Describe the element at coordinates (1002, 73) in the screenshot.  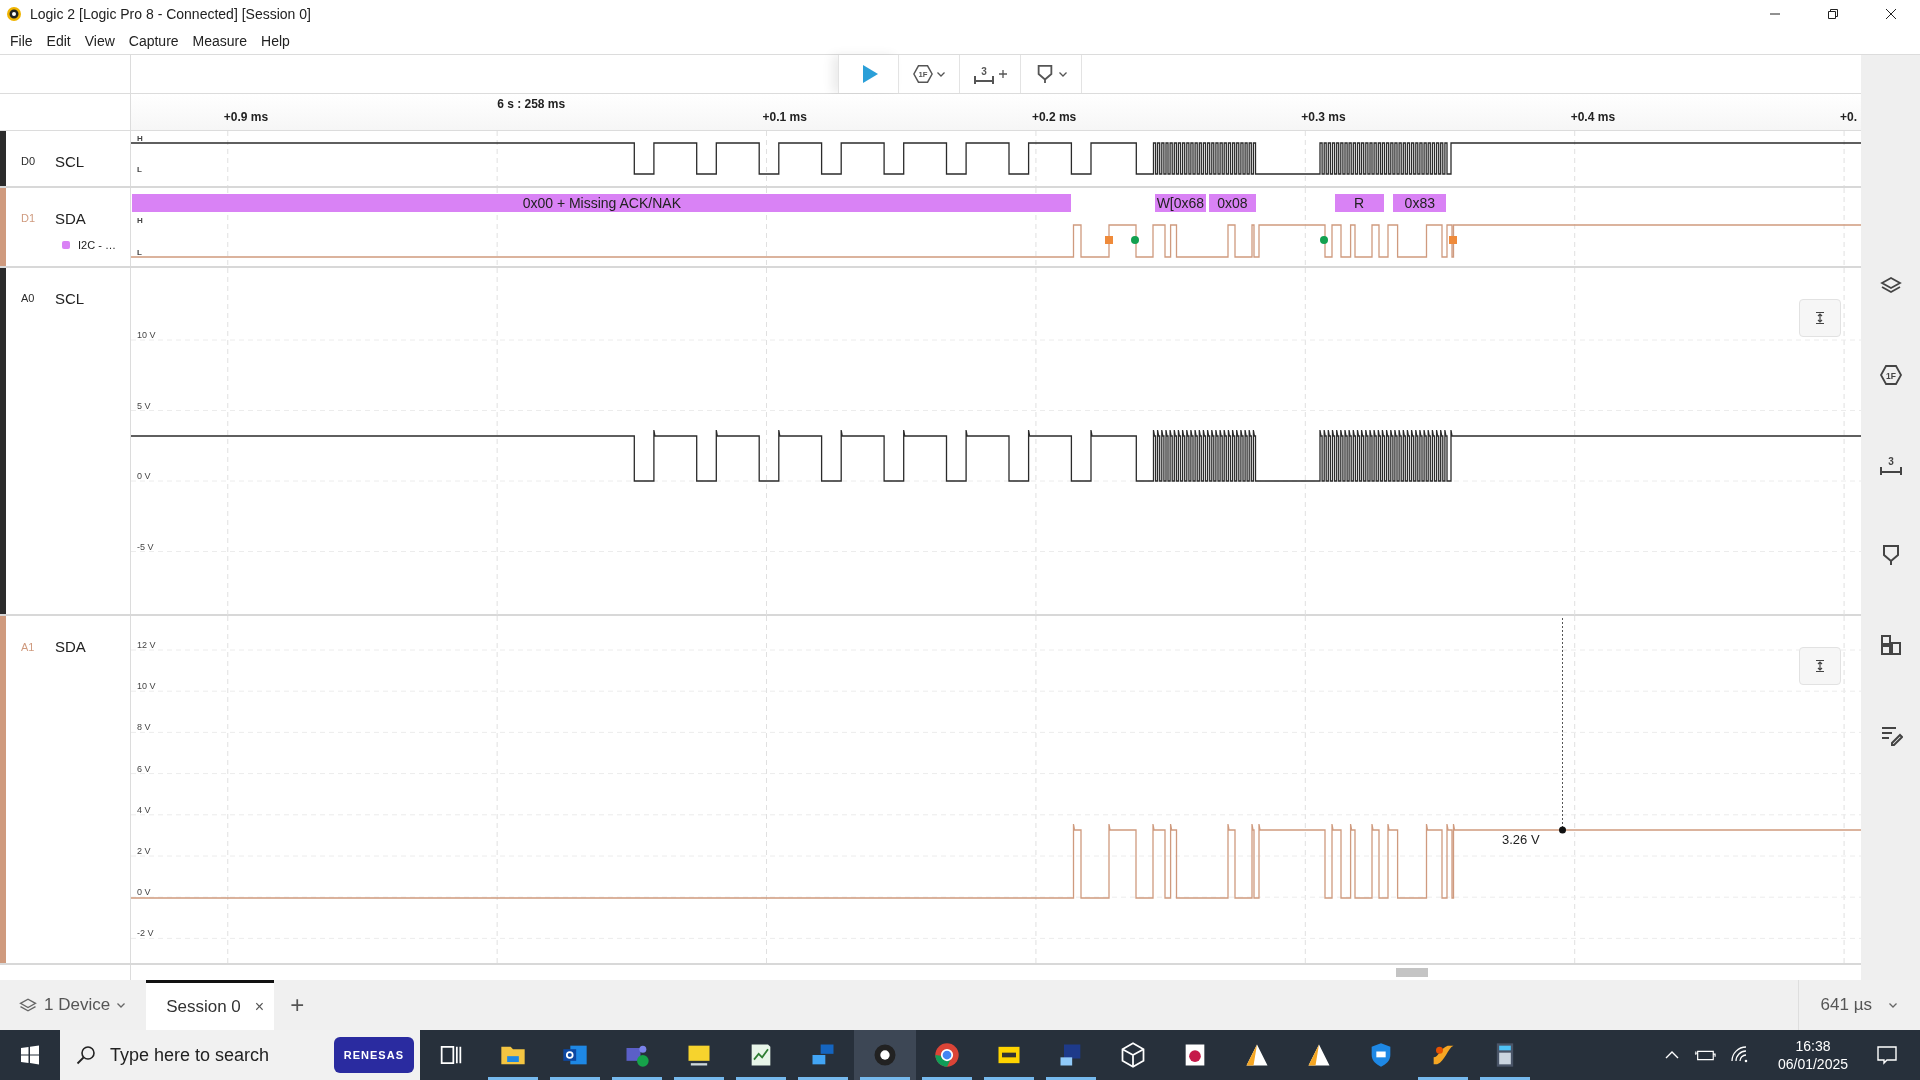
I see `plus-icon` at that location.